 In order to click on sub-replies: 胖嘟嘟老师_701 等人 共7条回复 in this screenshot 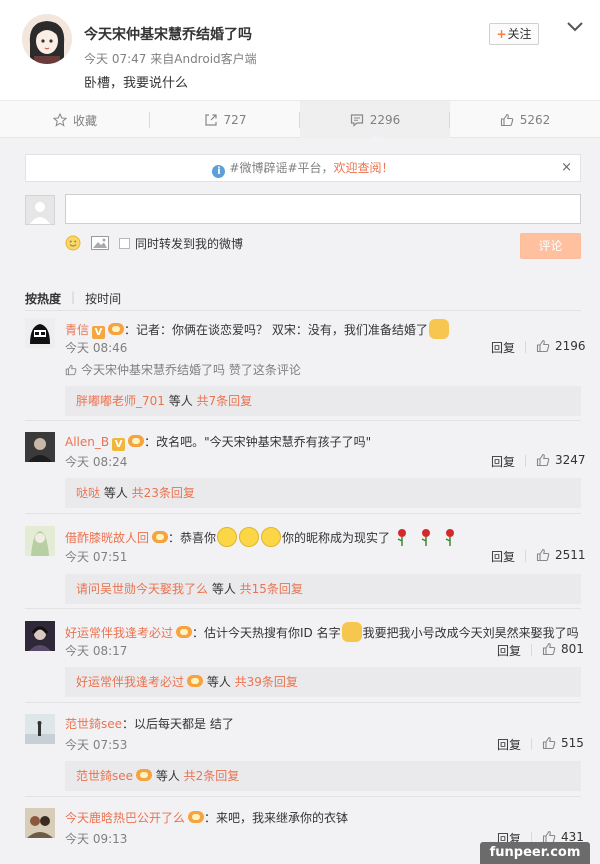, I will do `click(323, 401)`.